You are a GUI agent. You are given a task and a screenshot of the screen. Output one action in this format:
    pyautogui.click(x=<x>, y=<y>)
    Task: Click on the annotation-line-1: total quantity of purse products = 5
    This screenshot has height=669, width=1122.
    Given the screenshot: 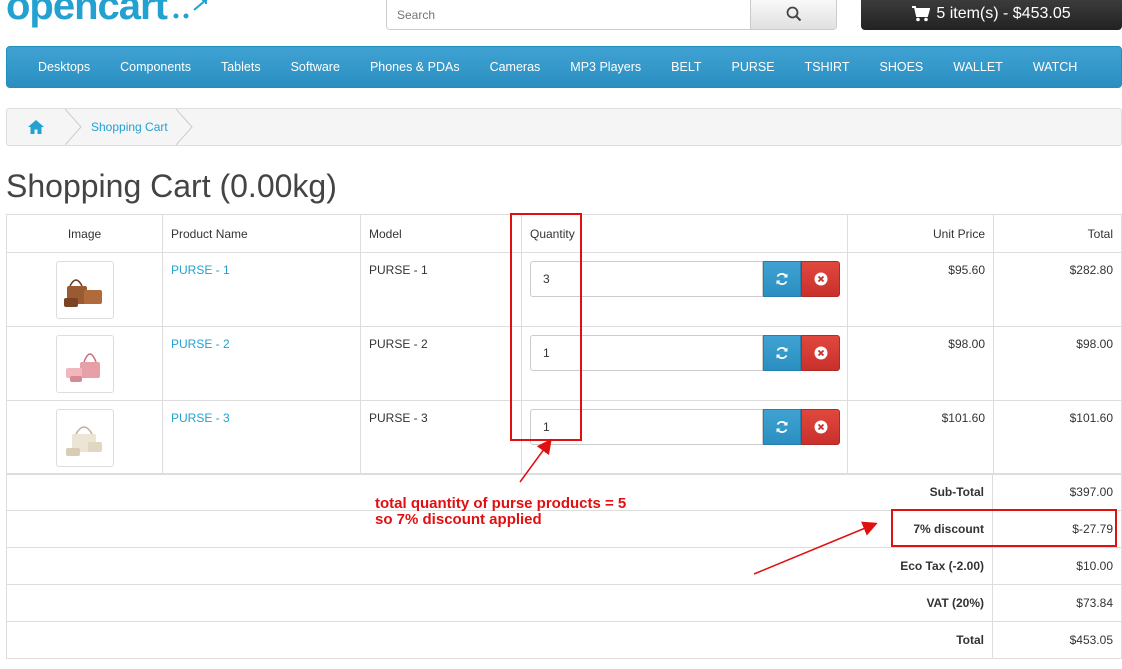 What is the action you would take?
    pyautogui.click(x=501, y=503)
    